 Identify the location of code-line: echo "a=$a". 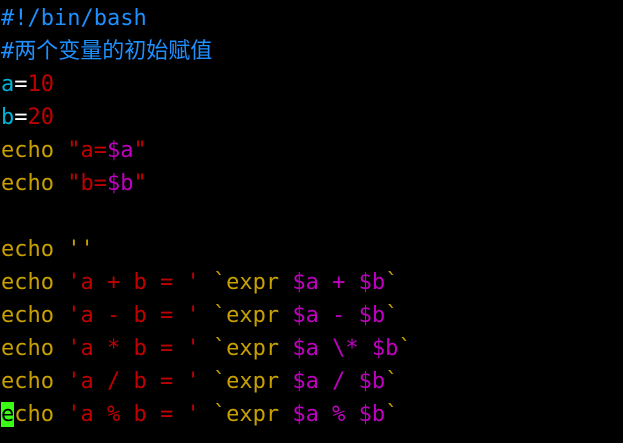
(311, 150).